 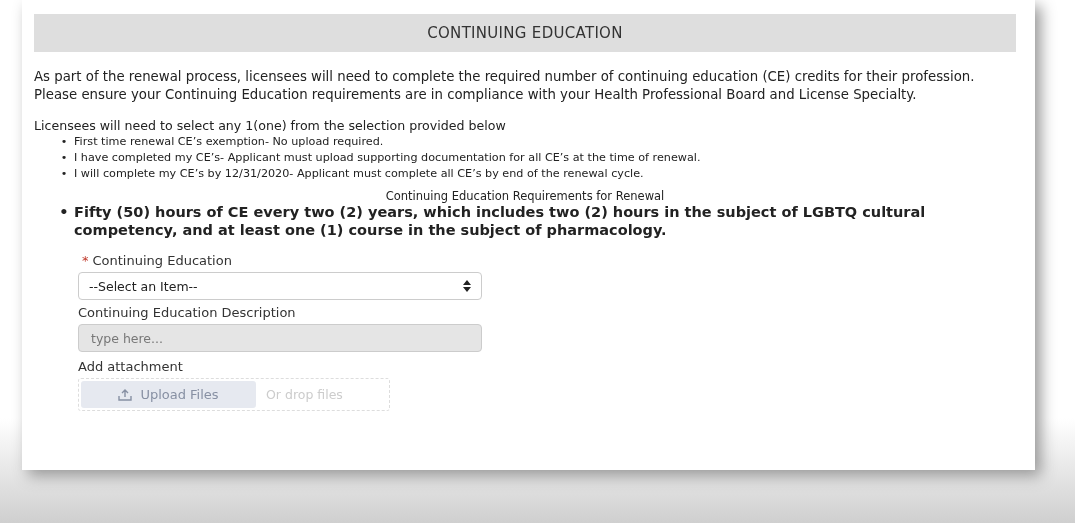 I want to click on sort-caret-icon, so click(x=467, y=286).